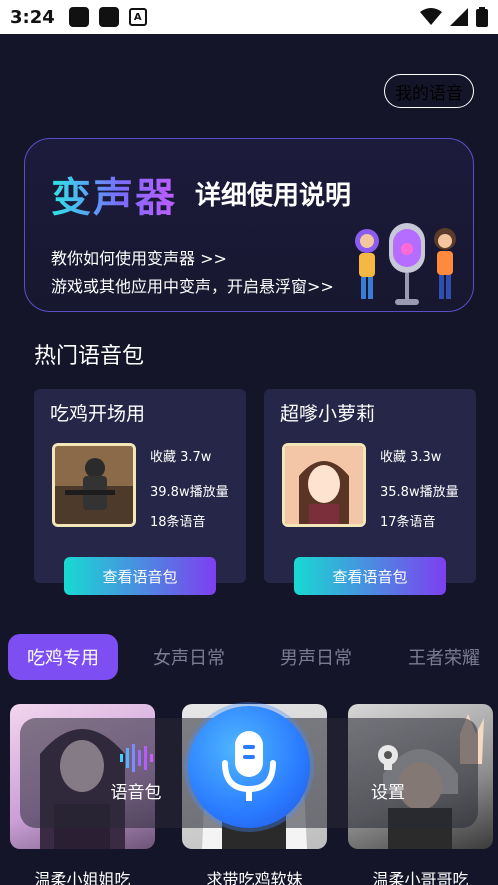 The height and width of the screenshot is (885, 498). I want to click on pack-plays: 35.8w播放量, so click(419, 492).